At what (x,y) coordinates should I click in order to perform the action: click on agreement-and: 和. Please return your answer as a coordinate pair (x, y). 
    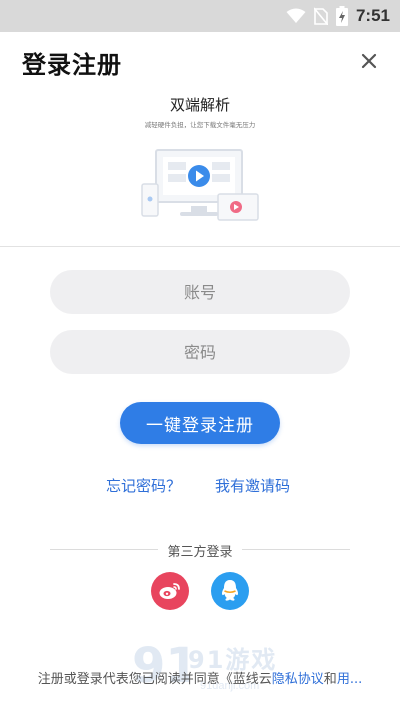
    Looking at the image, I should click on (330, 679).